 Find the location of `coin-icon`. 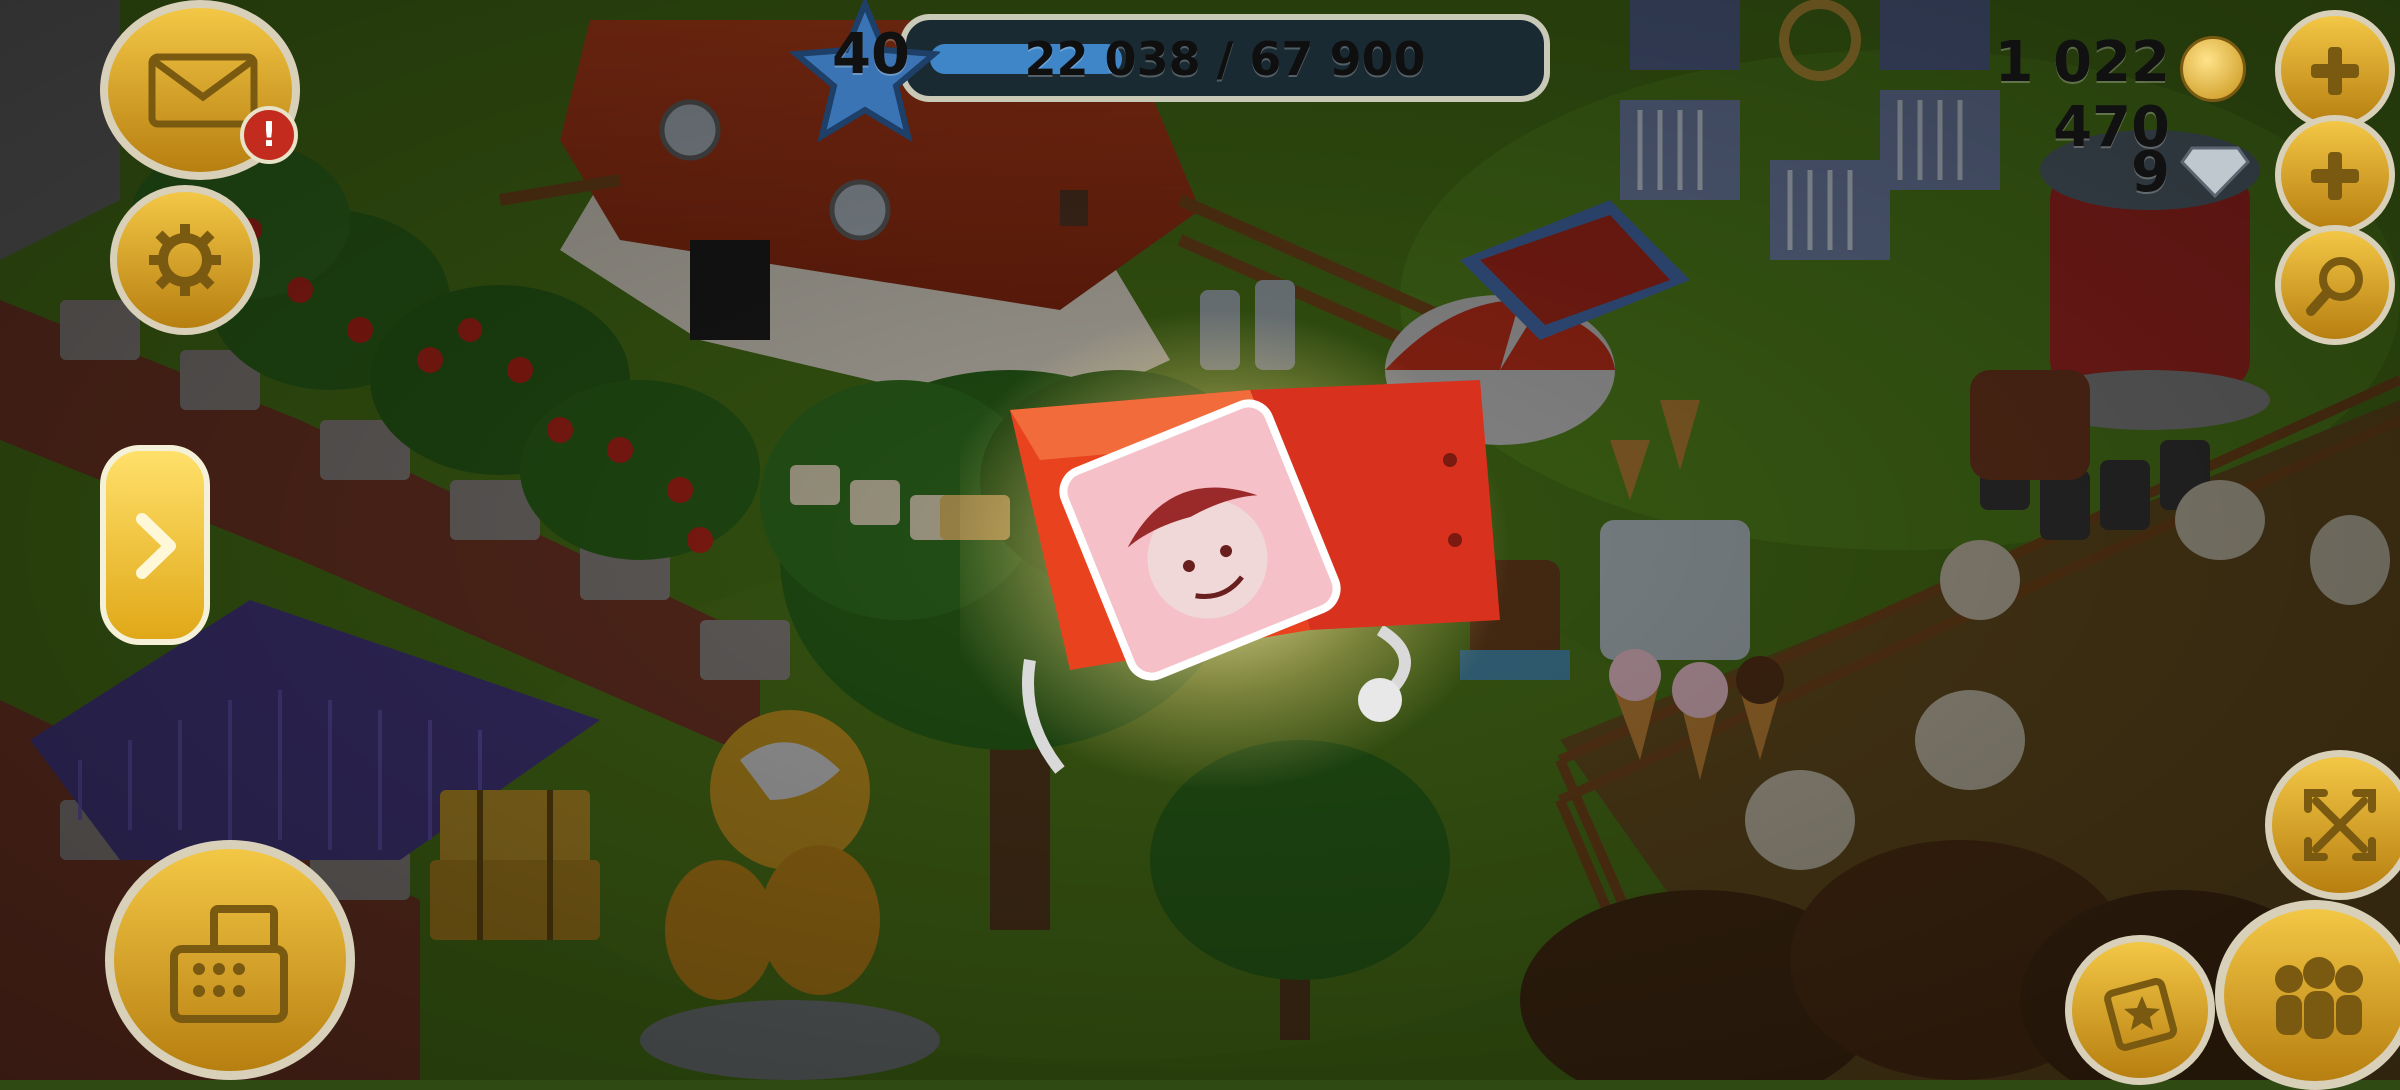

coin-icon is located at coordinates (2213, 69).